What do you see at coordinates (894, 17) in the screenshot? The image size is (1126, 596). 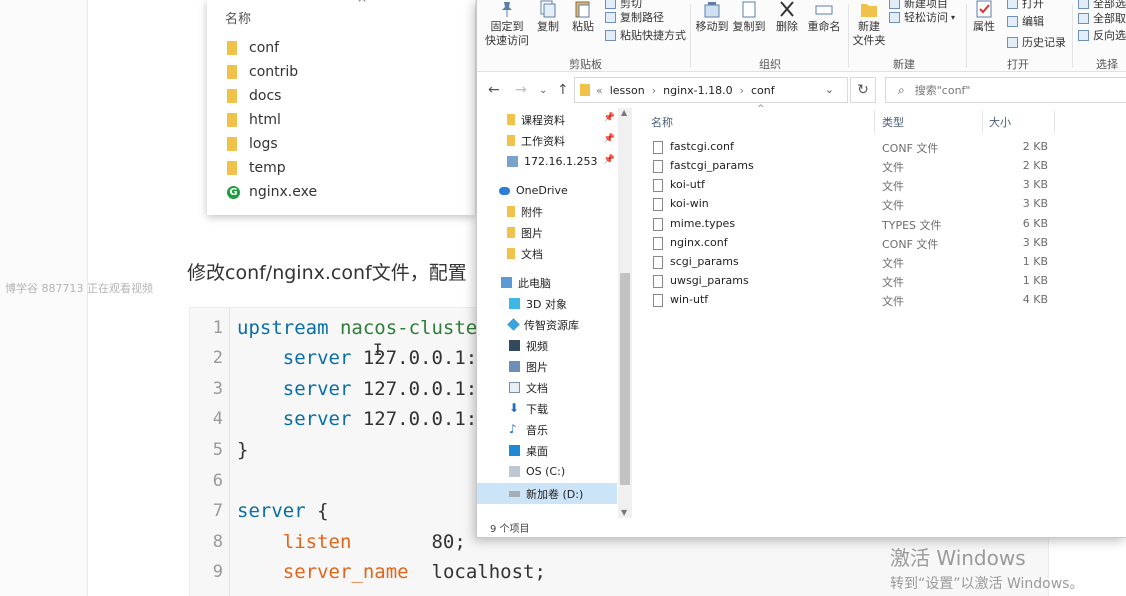 I see `easy-access-icon` at bounding box center [894, 17].